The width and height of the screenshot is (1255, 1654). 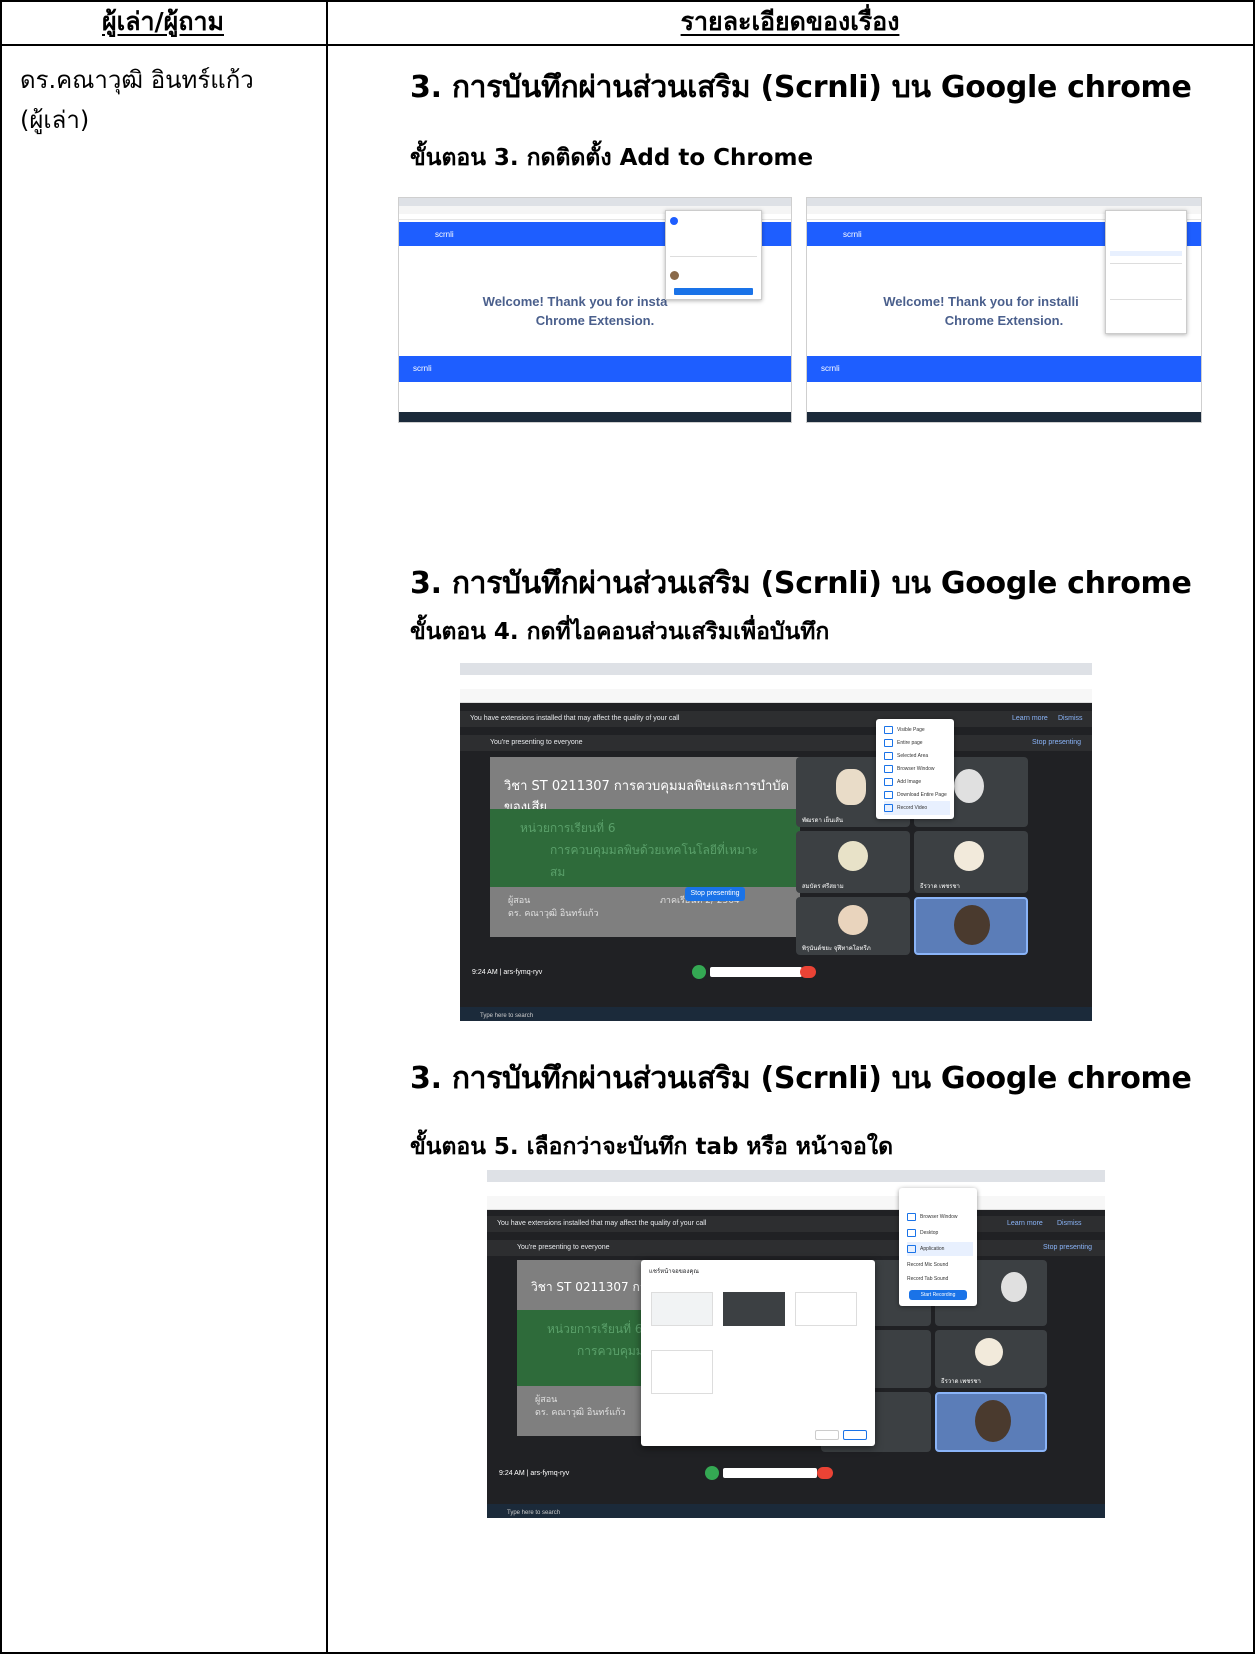 What do you see at coordinates (568, 828) in the screenshot?
I see `slide-unit: หน่วยการเรียนที่ 6` at bounding box center [568, 828].